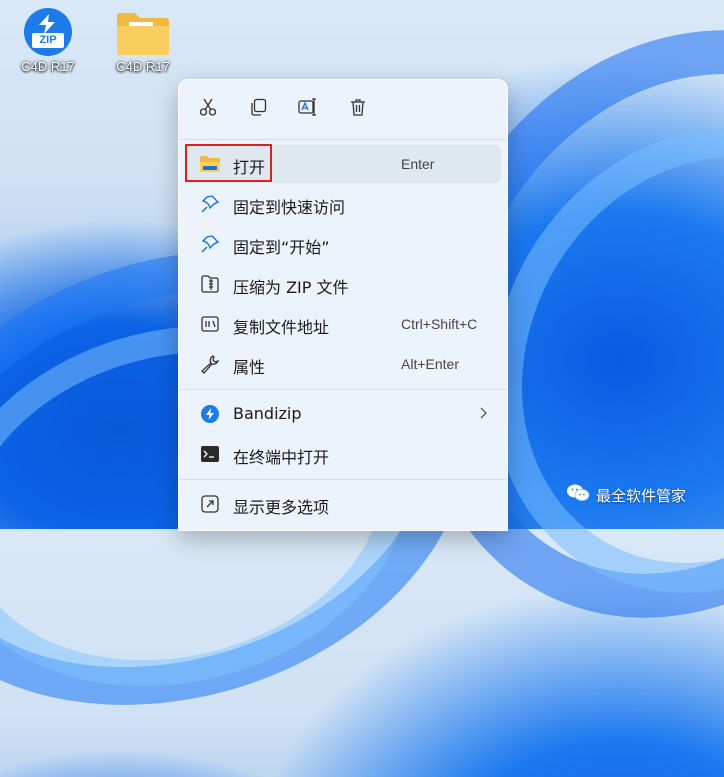  Describe the element at coordinates (143, 33) in the screenshot. I see `folder-icon` at that location.